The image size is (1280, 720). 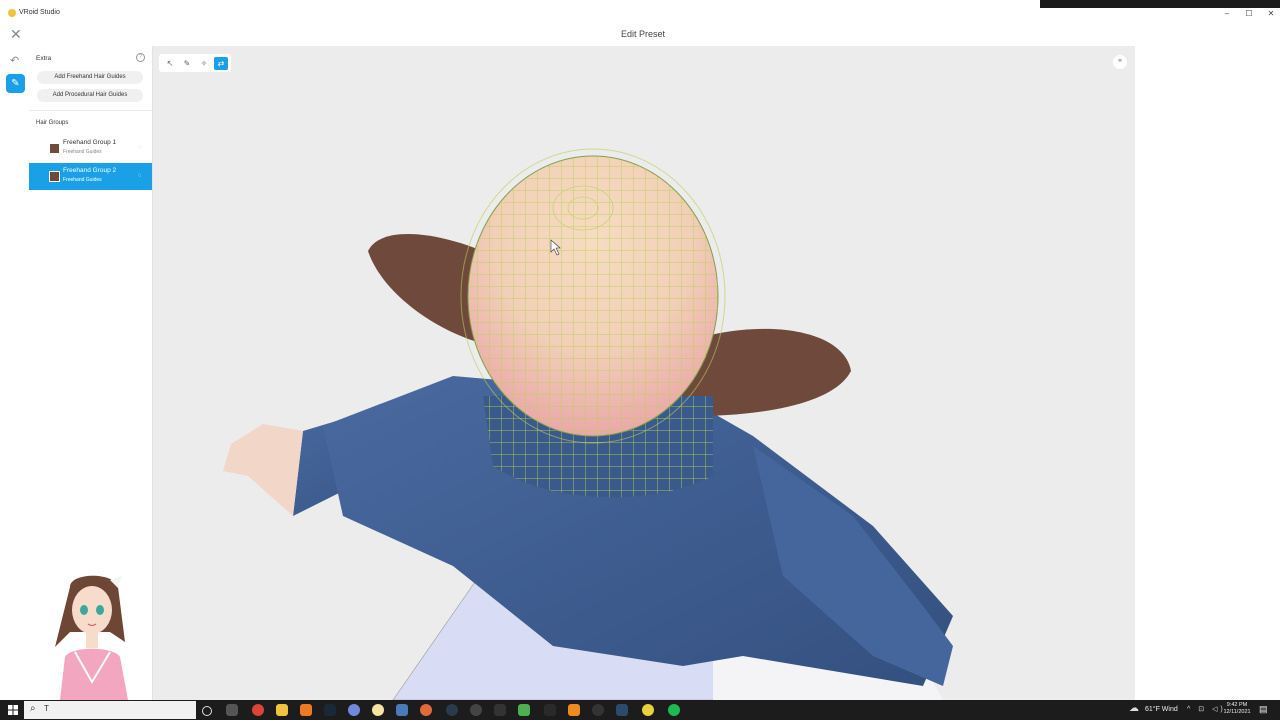 What do you see at coordinates (90, 95) in the screenshot?
I see `add-procedural-hair-guides-button: Add Procedural Hair Guides` at bounding box center [90, 95].